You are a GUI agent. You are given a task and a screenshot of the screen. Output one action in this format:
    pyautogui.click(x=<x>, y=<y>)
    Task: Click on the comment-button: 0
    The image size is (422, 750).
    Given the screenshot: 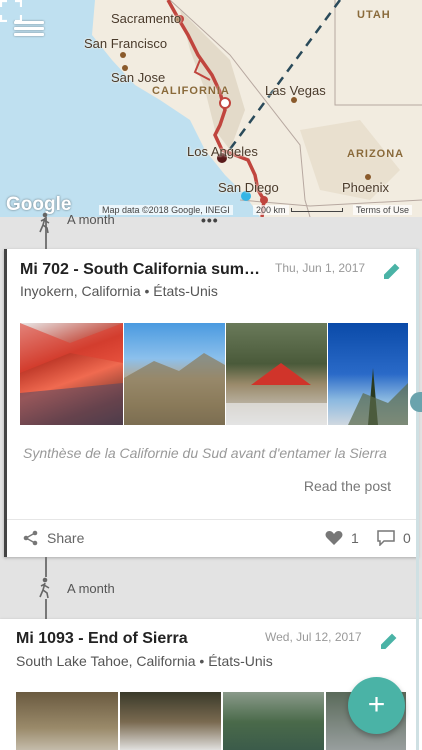 What is the action you would take?
    pyautogui.click(x=394, y=538)
    